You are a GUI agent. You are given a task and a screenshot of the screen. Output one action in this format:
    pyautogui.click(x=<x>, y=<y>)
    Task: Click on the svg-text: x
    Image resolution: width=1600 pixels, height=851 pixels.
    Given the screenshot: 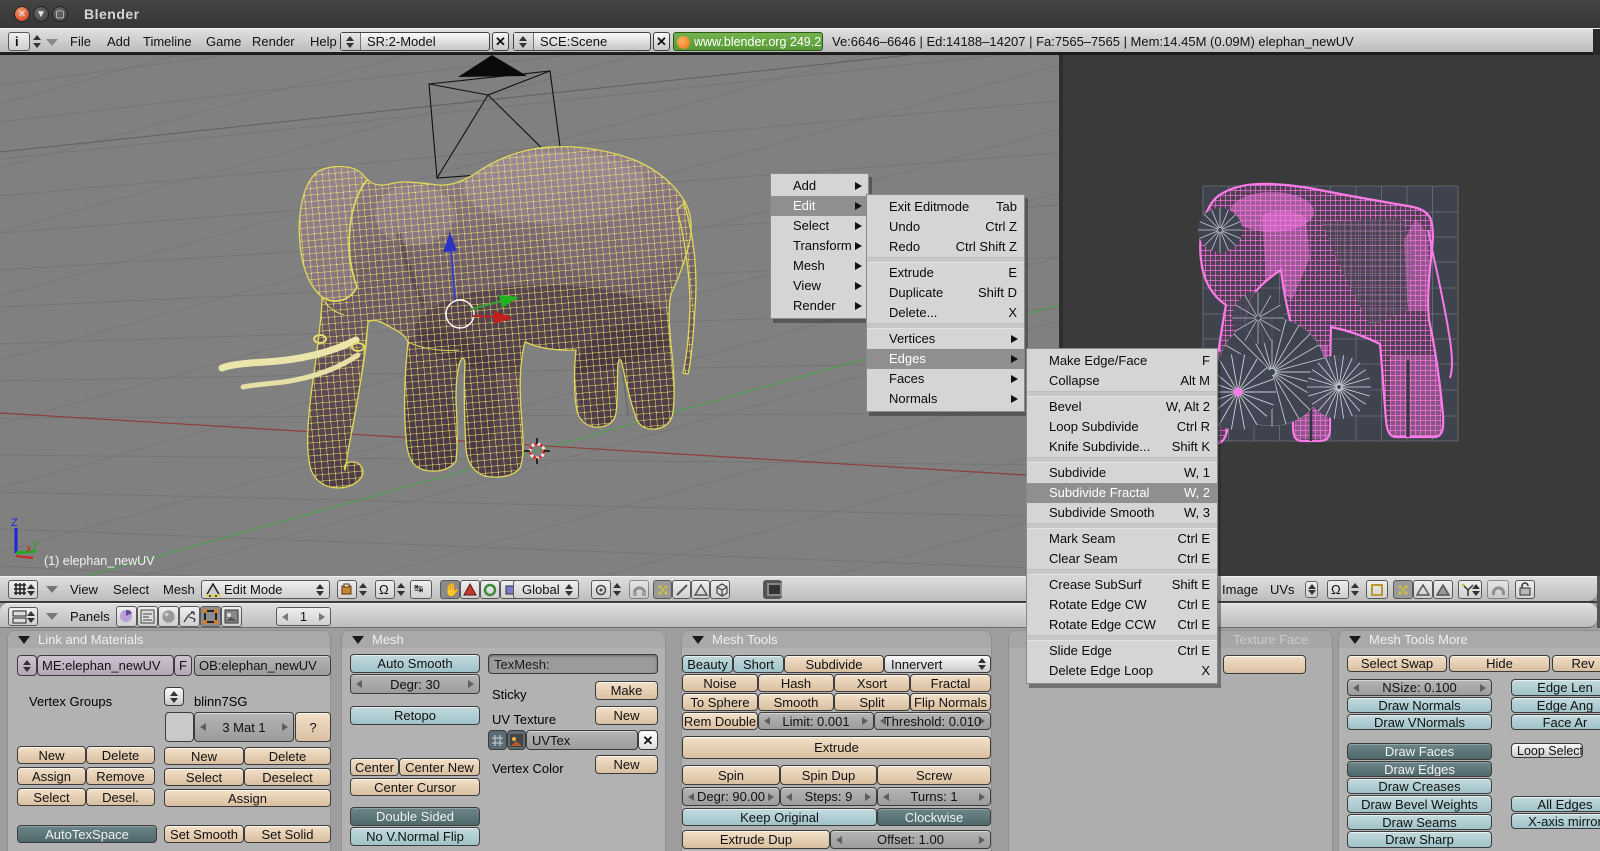 What is the action you would take?
    pyautogui.click(x=29, y=549)
    